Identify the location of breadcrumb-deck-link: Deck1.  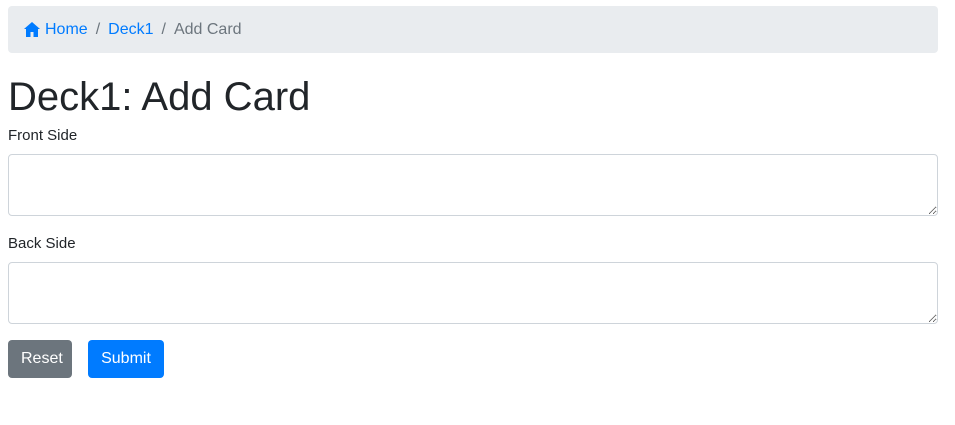
(130, 30).